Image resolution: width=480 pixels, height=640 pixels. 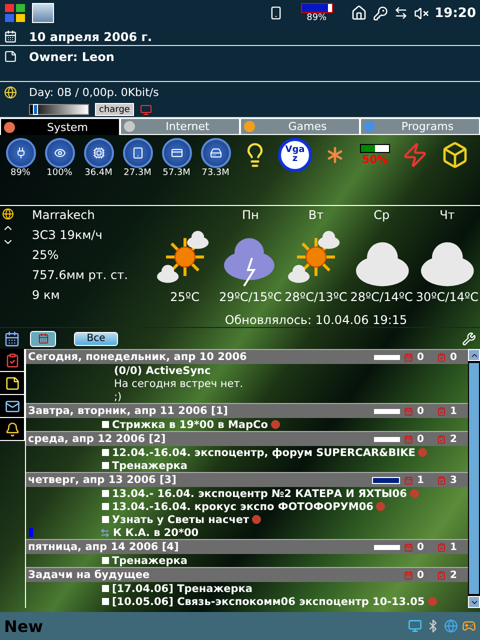 I want to click on notes-button, so click(x=12, y=383).